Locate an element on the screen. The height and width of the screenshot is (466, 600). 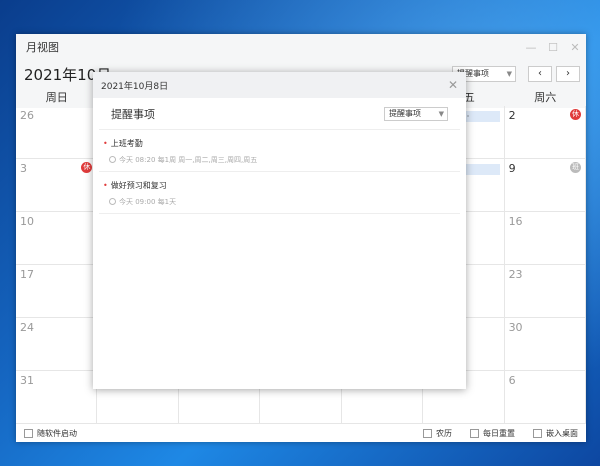
day-cell: 2休 is located at coordinates (545, 132).